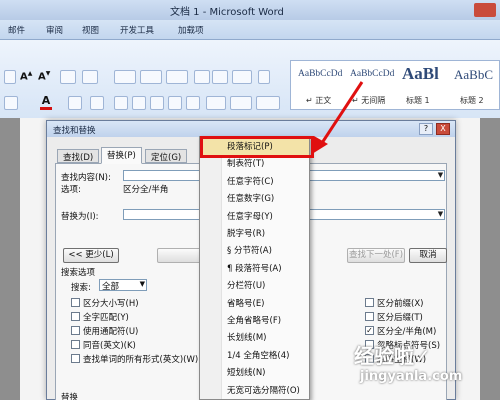 The image size is (500, 400). I want to click on wildcards-label: 使用通配符(U), so click(111, 332).